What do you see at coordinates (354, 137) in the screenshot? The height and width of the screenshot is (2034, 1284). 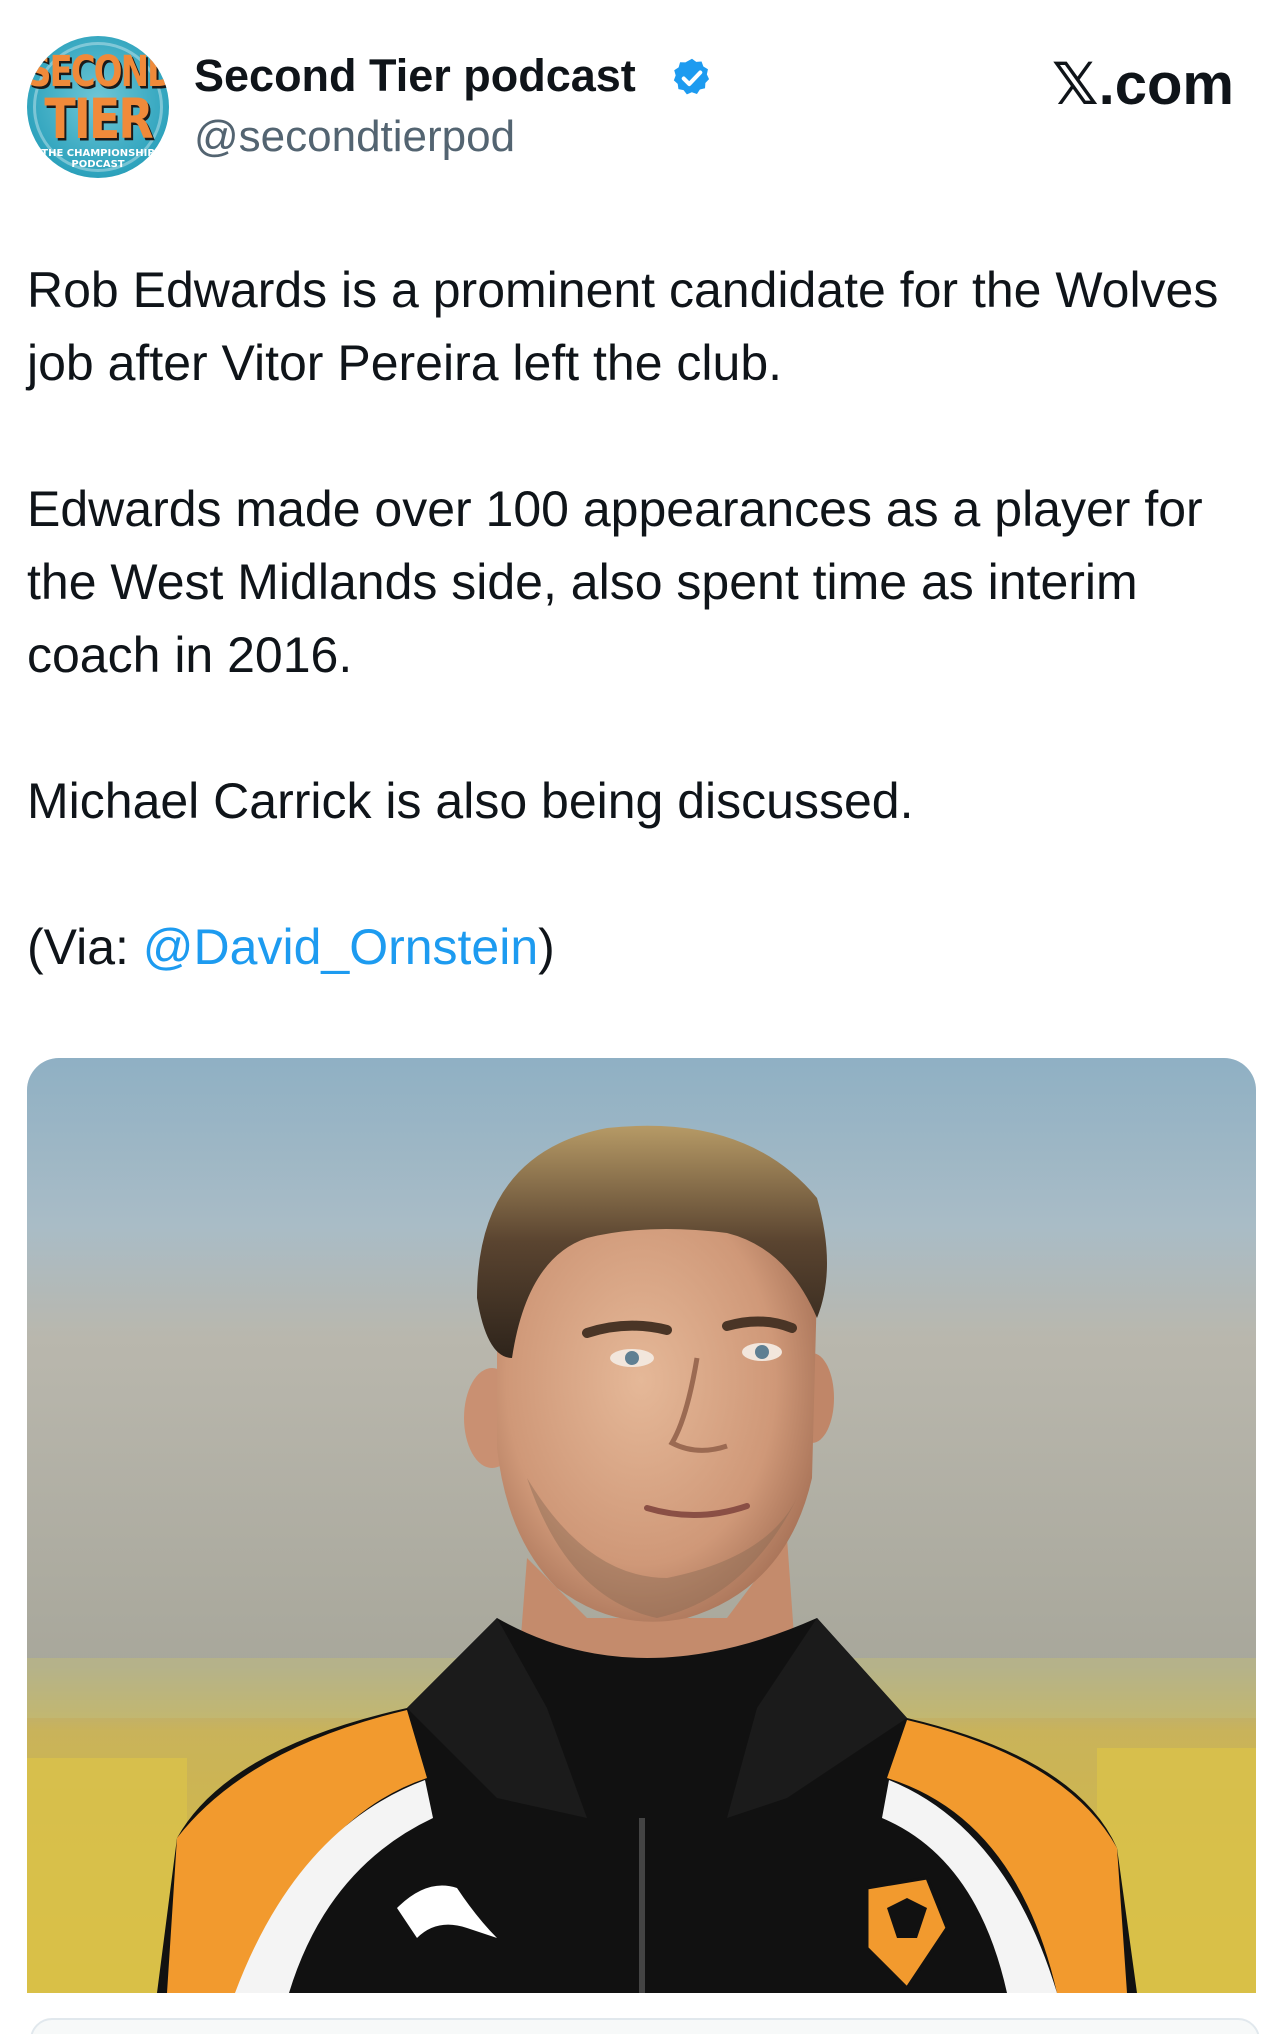 I see `author-handle: @secondtierpod` at bounding box center [354, 137].